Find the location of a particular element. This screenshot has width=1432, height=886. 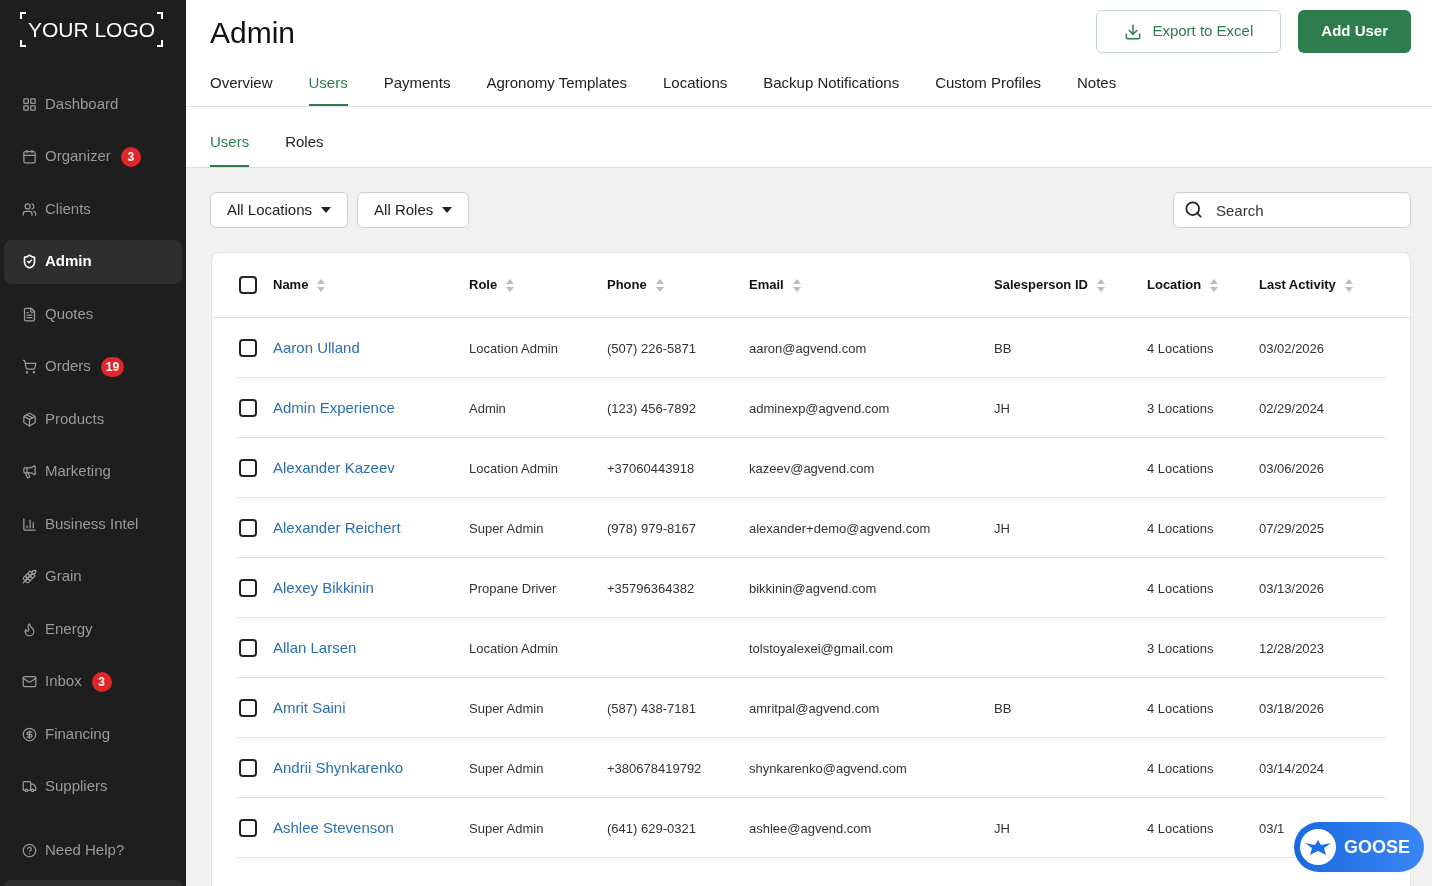

tab: Notes is located at coordinates (1097, 88).